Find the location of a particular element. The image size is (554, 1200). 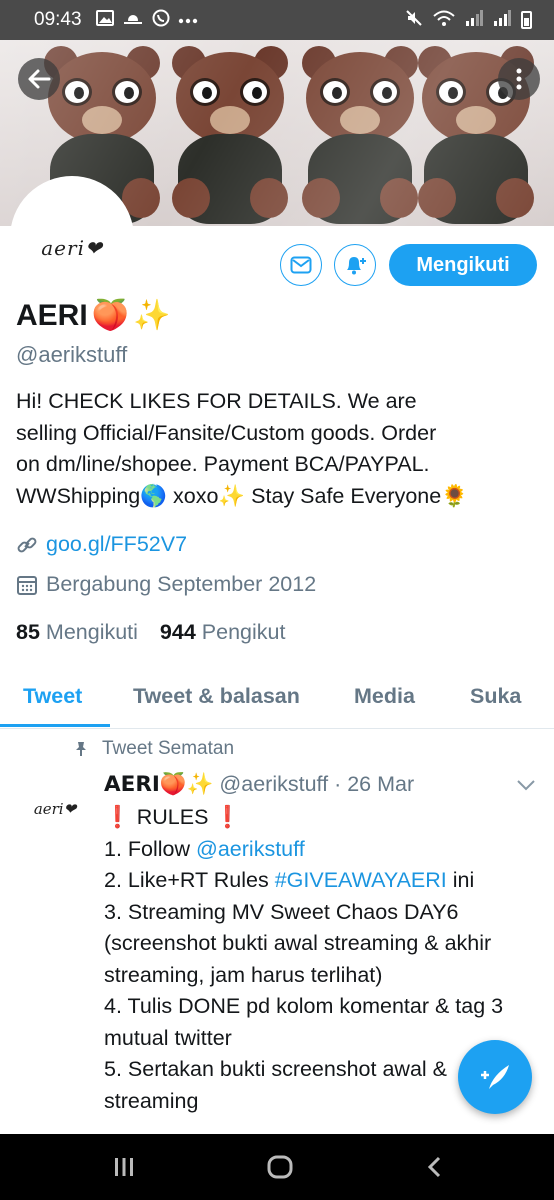

tweet-link: @aerikstuff is located at coordinates (250, 849).